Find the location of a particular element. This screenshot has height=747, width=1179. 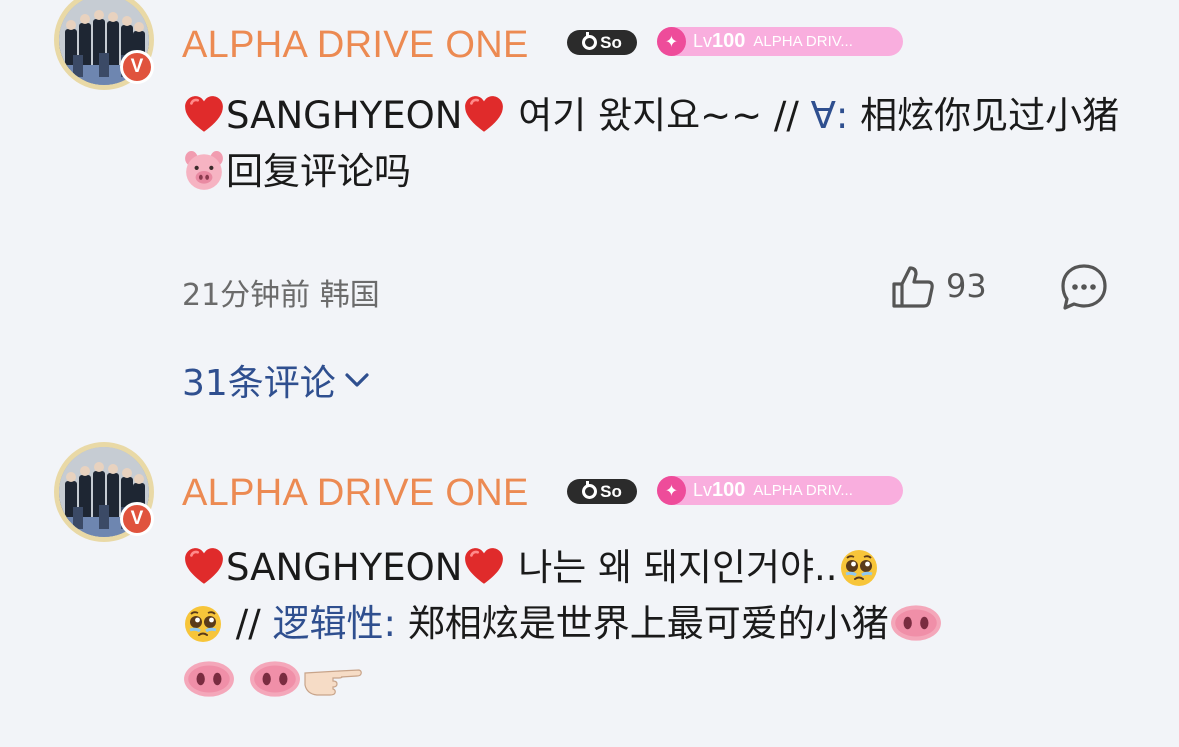

comment-bubble-icon is located at coordinates (1084, 287).